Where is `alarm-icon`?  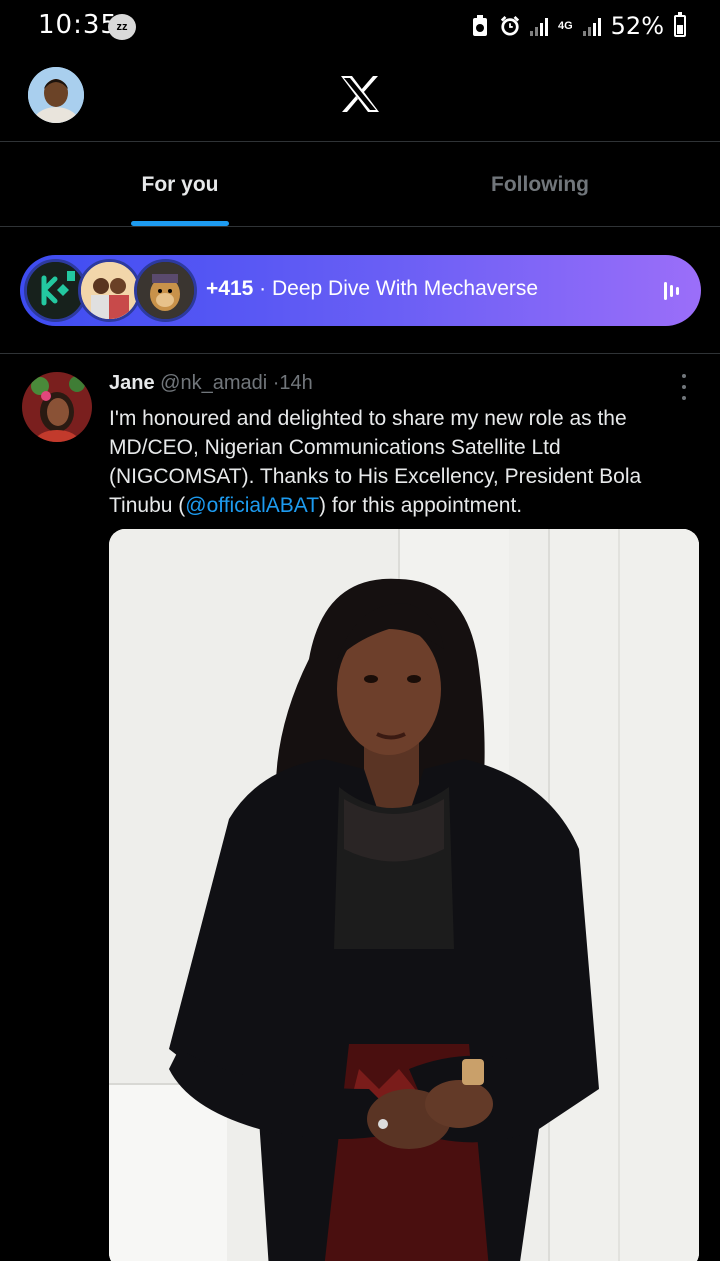 alarm-icon is located at coordinates (510, 26).